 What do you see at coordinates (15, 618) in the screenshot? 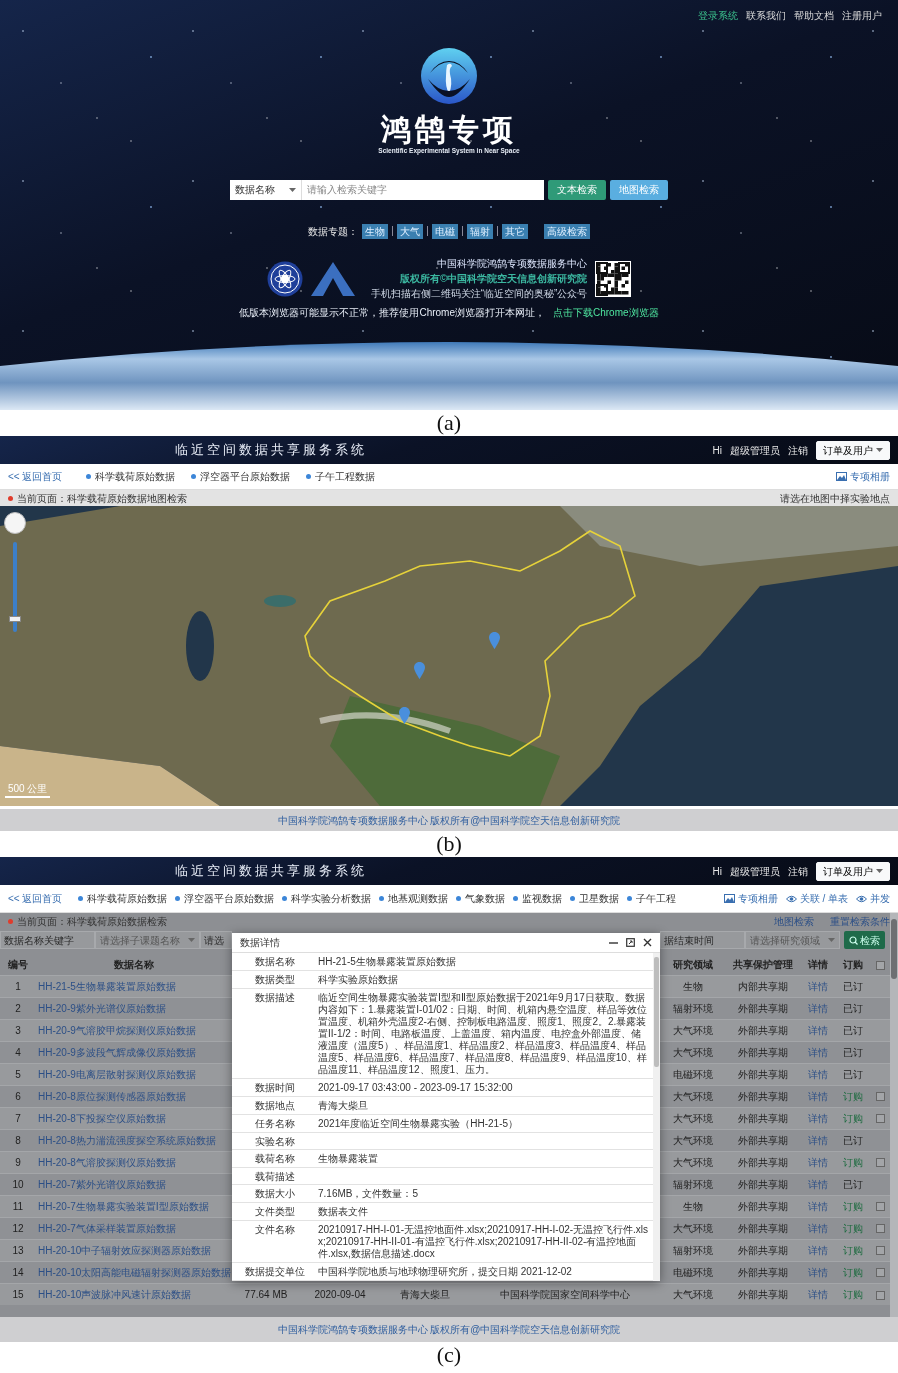
I see `zoom-slider-thumb` at bounding box center [15, 618].